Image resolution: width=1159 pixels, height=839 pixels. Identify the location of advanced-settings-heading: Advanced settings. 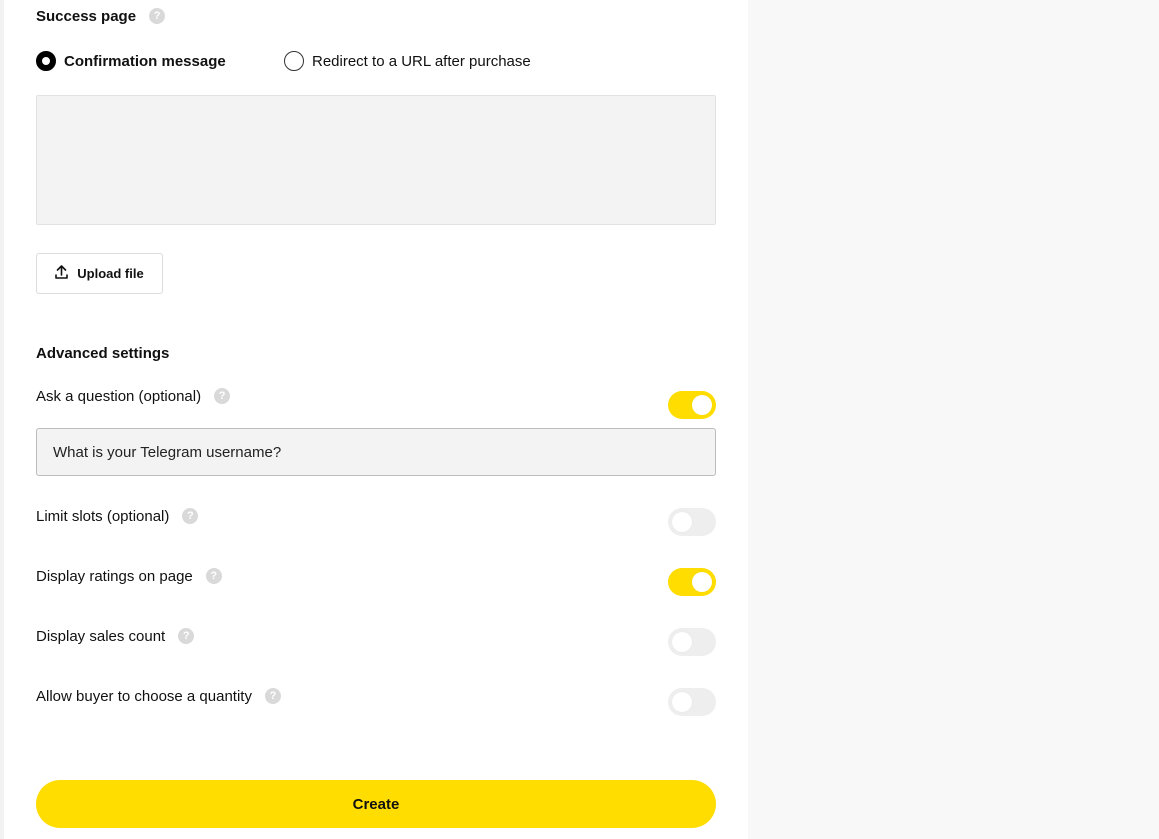
(102, 353).